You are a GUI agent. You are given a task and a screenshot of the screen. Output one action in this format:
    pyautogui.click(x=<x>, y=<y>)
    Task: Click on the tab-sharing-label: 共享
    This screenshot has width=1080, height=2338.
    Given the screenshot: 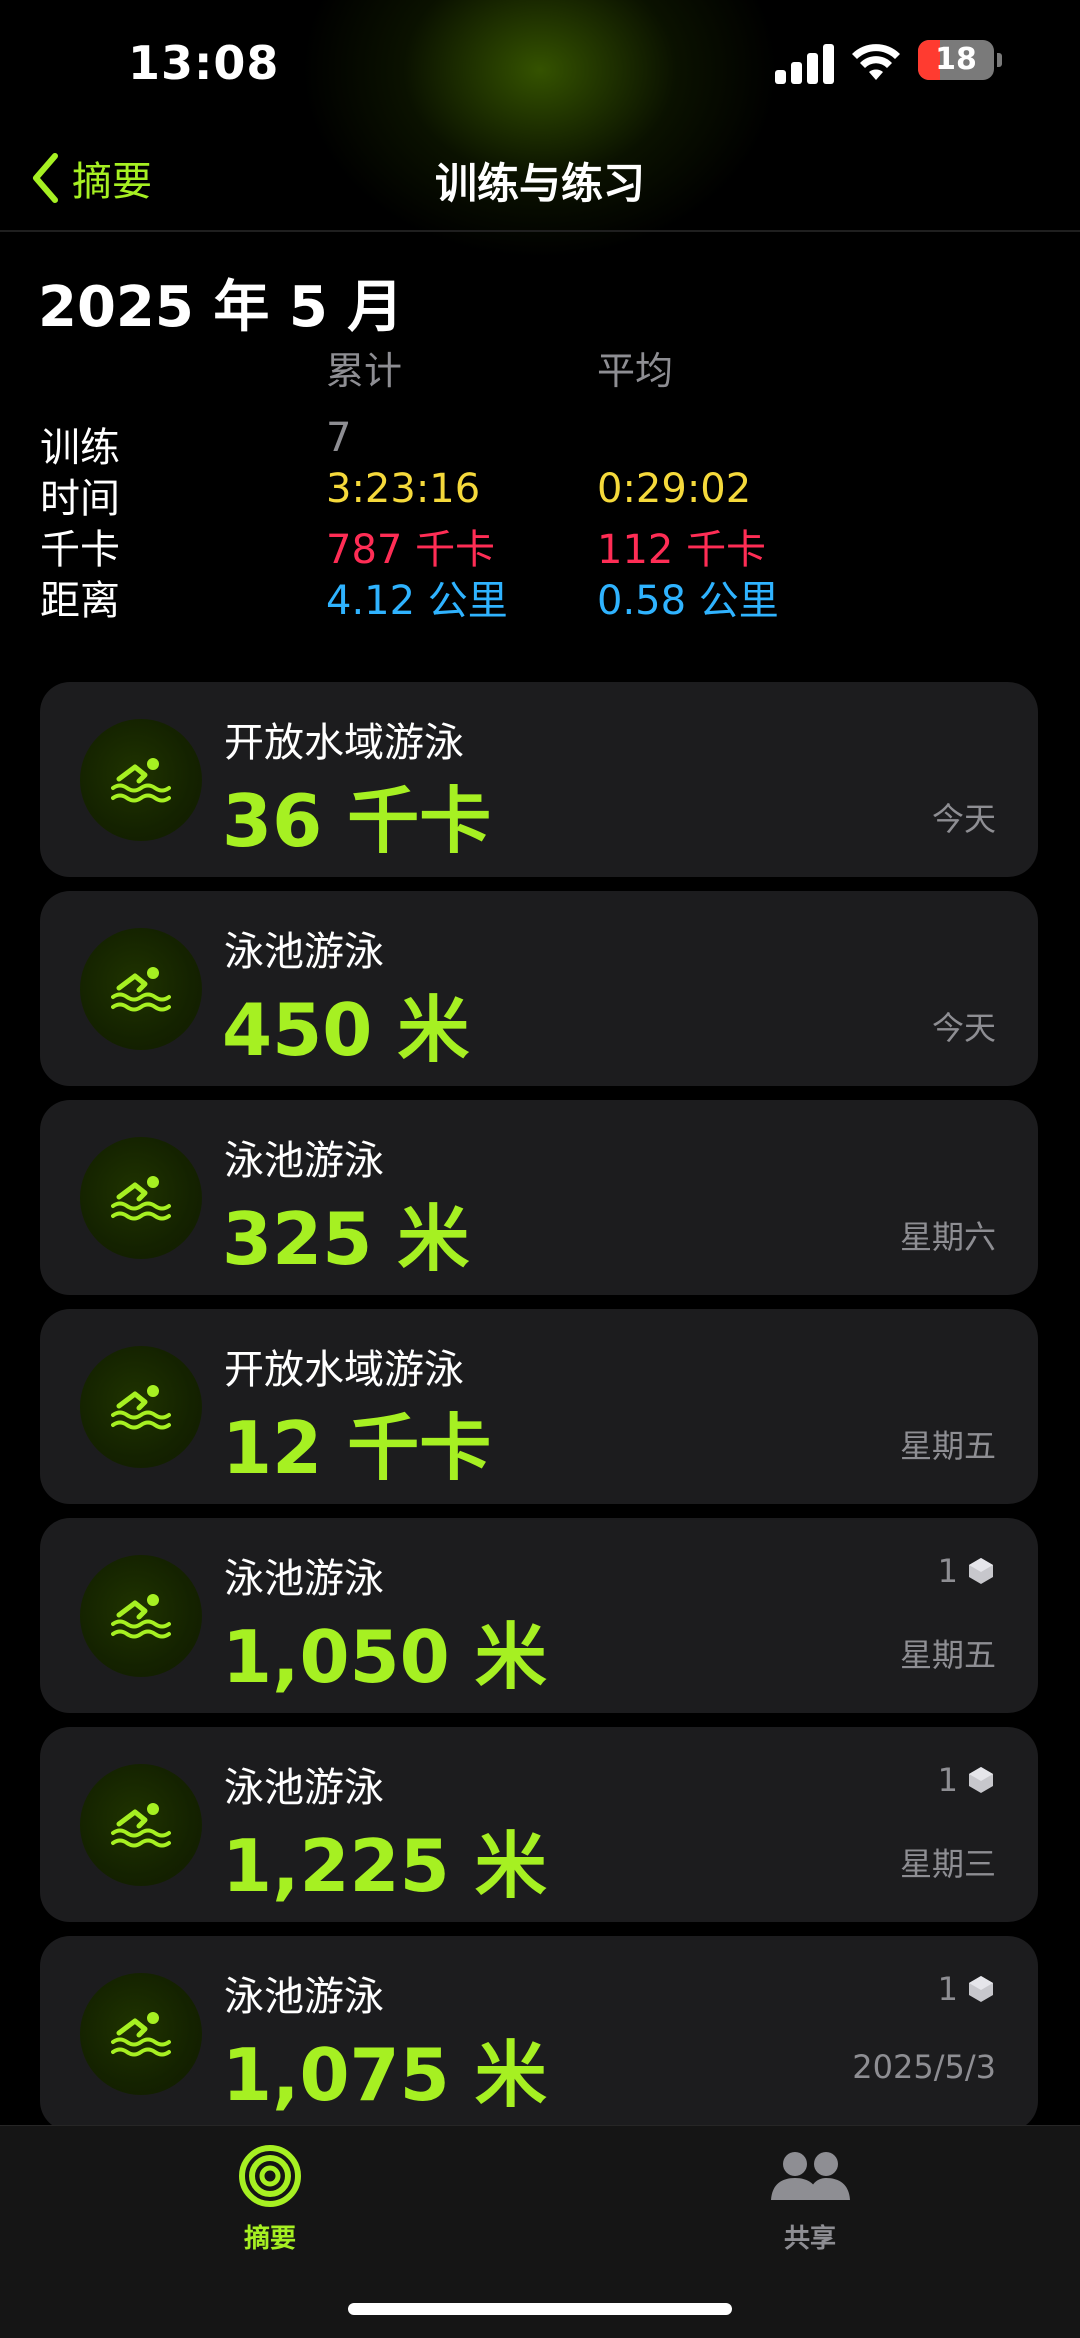 What is the action you would take?
    pyautogui.click(x=809, y=2239)
    